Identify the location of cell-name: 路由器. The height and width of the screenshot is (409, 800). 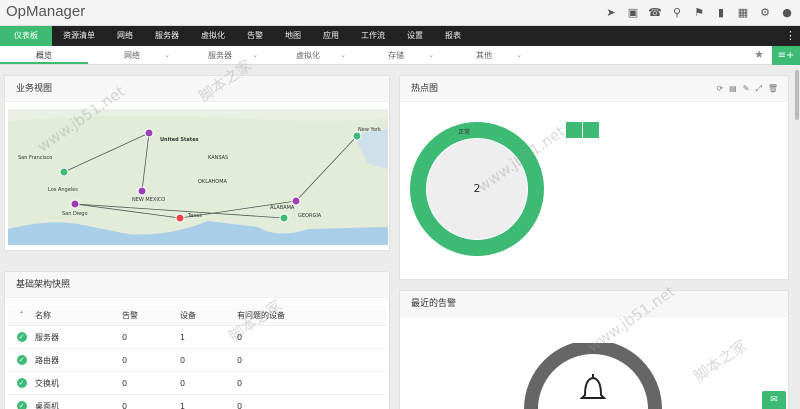
(78, 360).